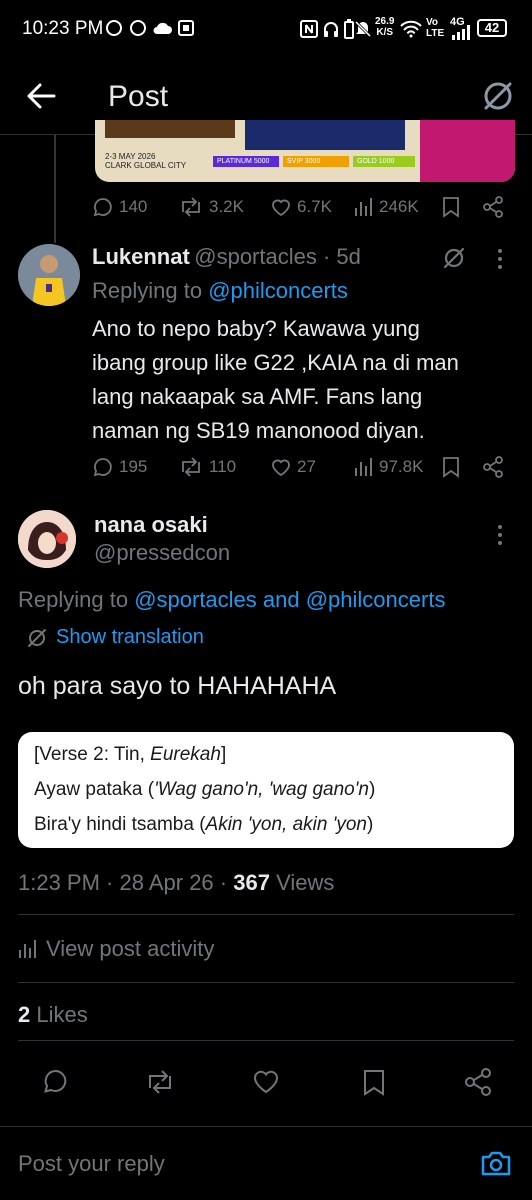 This screenshot has height=1200, width=532. Describe the element at coordinates (205, 789) in the screenshot. I see `lyrics-line-2: Ayaw pataka ('Wag gano'n, 'wag gano'n)` at that location.